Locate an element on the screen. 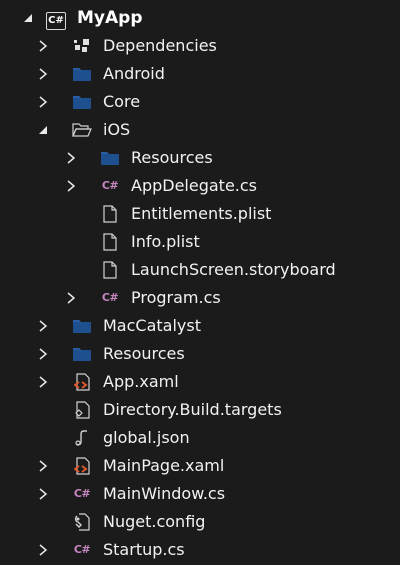 The height and width of the screenshot is (565, 400). tree-row-launchscreen: LaunchScreen.storyboard is located at coordinates (200, 270).